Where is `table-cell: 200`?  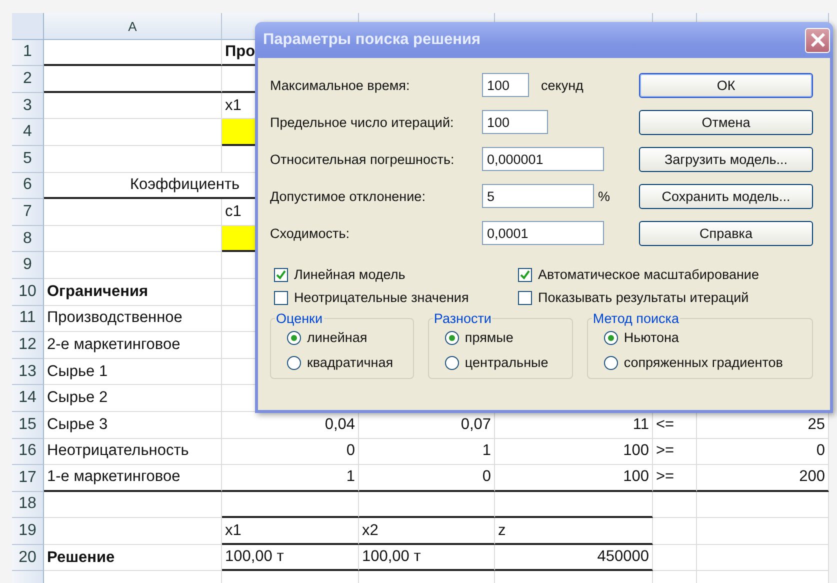
table-cell: 200 is located at coordinates (763, 478).